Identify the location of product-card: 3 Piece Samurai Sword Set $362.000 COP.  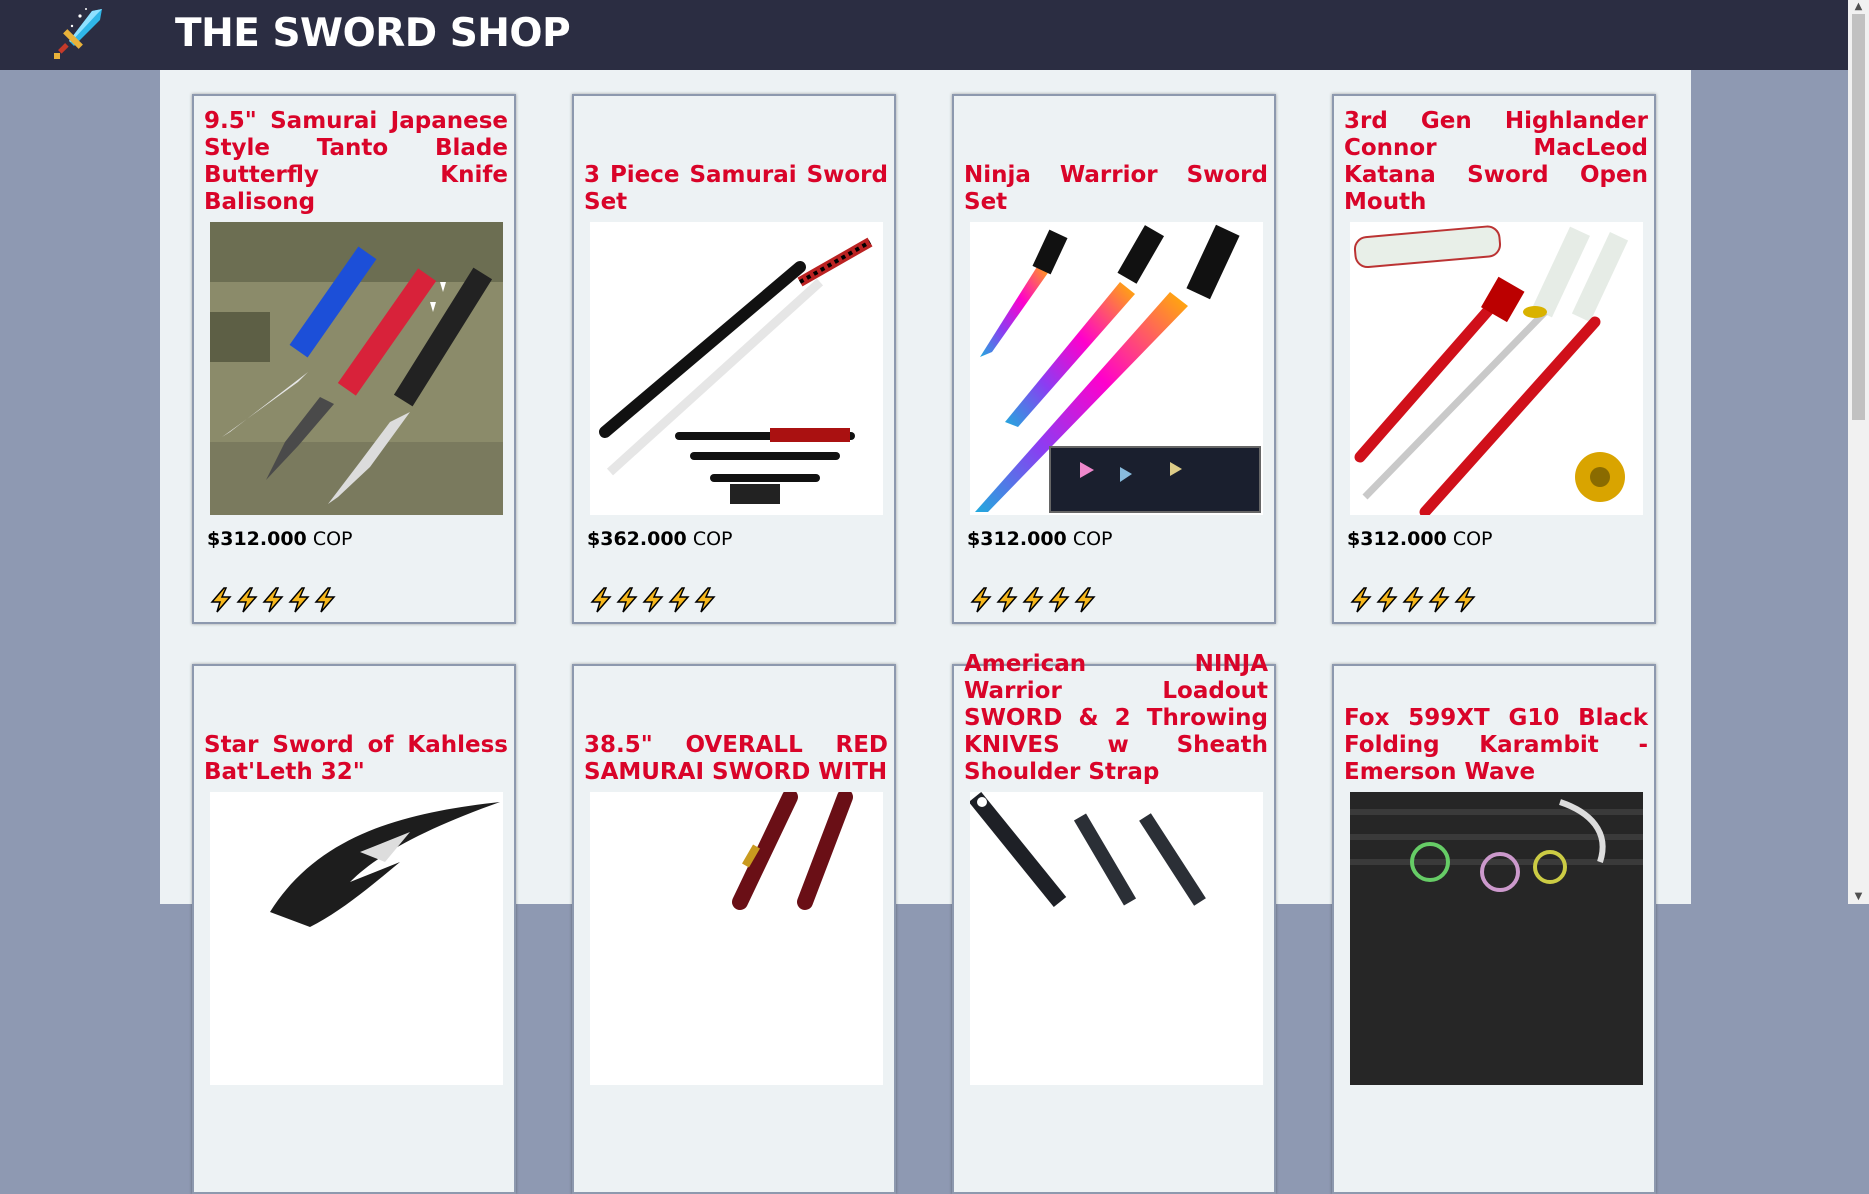
(734, 359).